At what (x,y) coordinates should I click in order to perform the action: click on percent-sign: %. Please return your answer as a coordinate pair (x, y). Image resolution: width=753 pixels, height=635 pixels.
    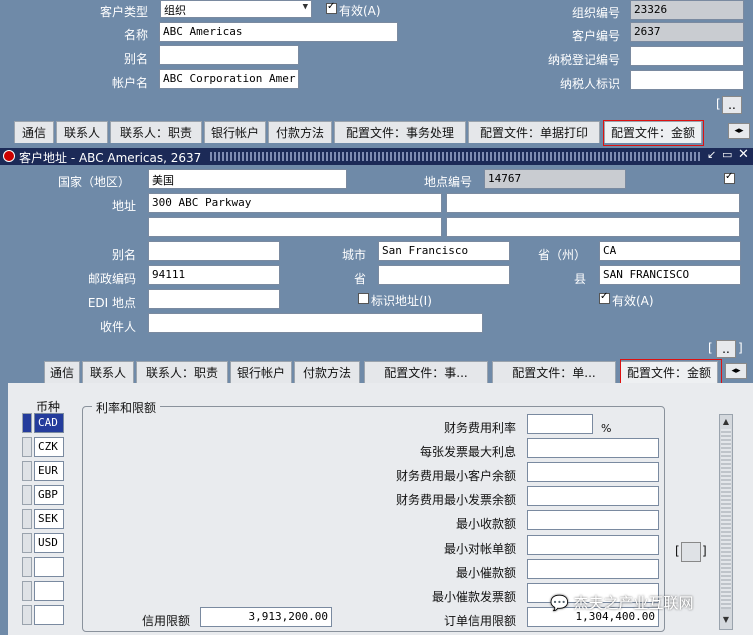
    Looking at the image, I should click on (606, 428).